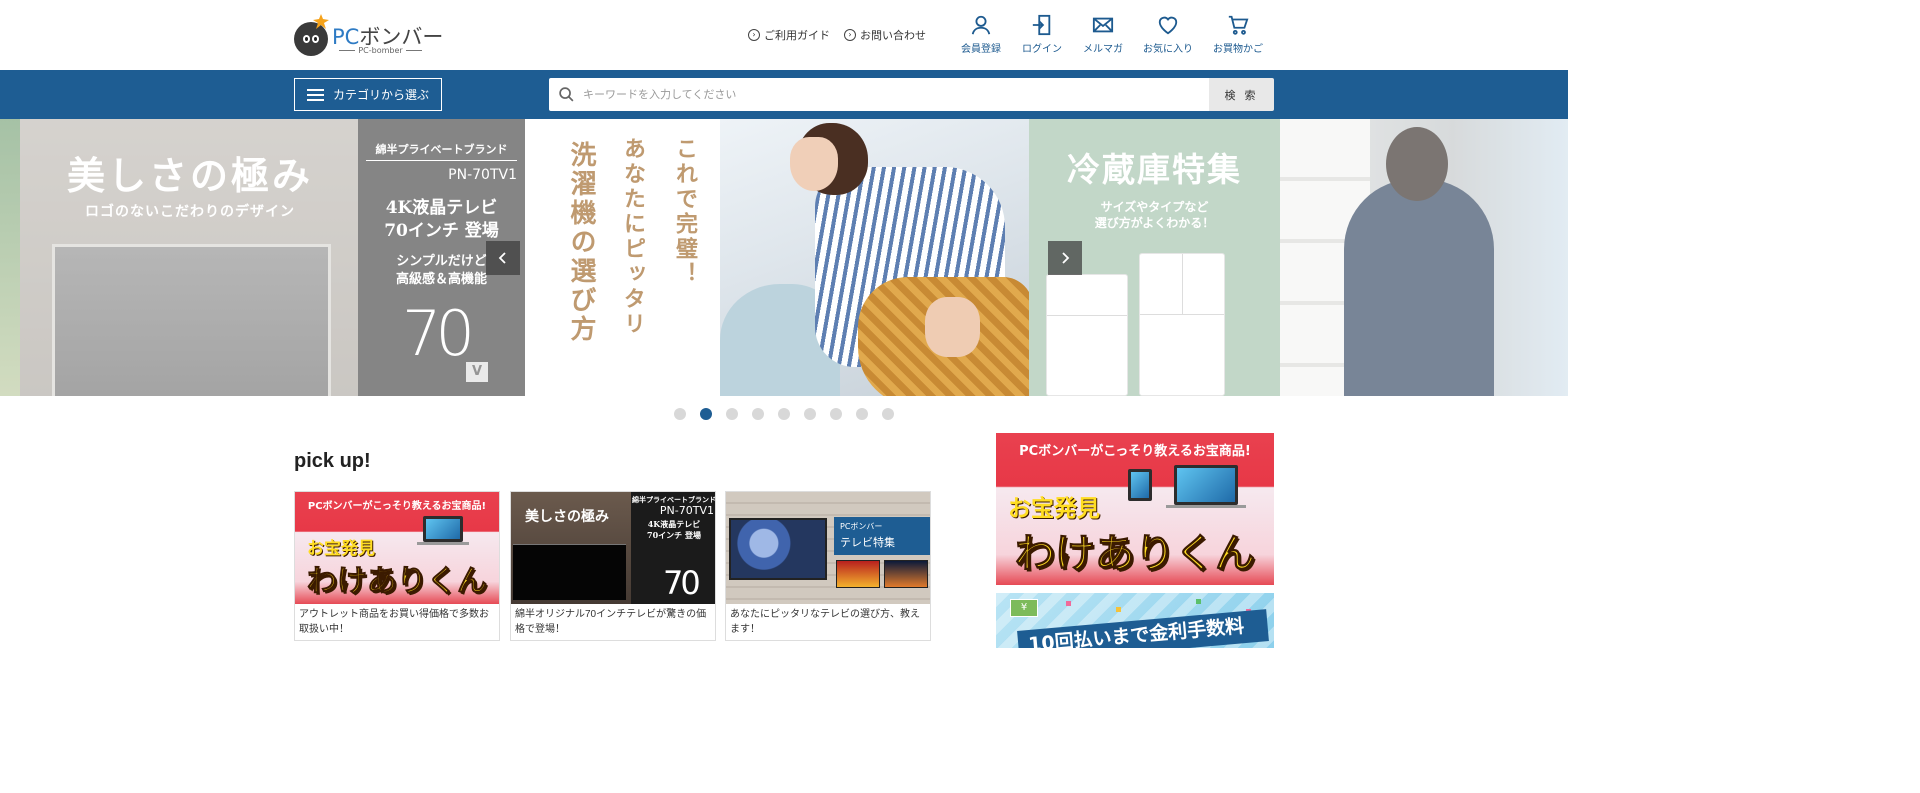  What do you see at coordinates (797, 35) in the screenshot?
I see `guide-link-label: ご利用ガイド` at bounding box center [797, 35].